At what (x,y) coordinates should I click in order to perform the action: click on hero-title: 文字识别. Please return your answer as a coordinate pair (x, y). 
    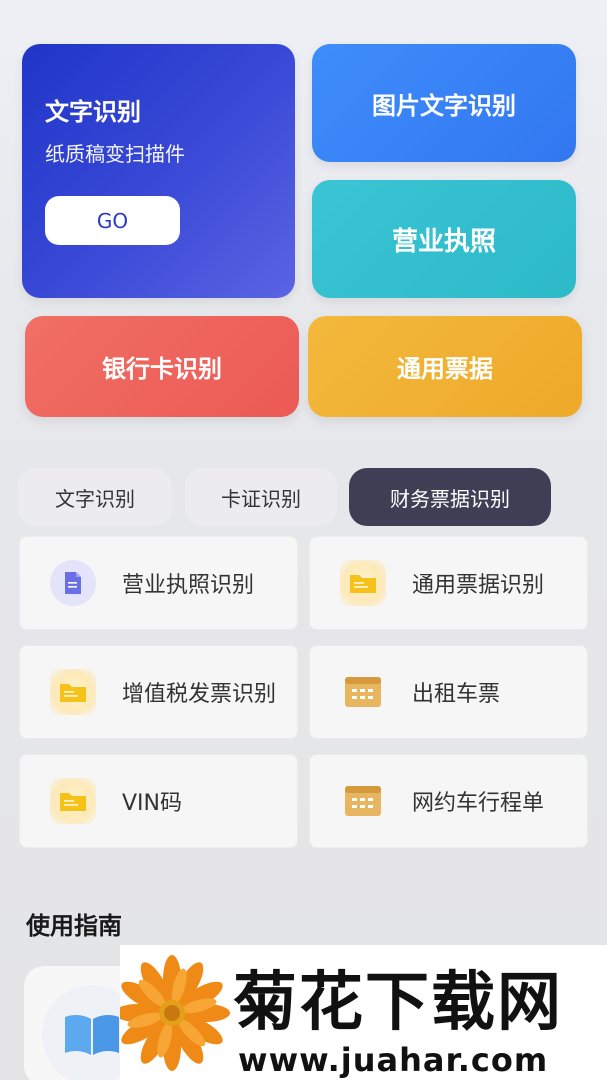
    Looking at the image, I should click on (93, 112).